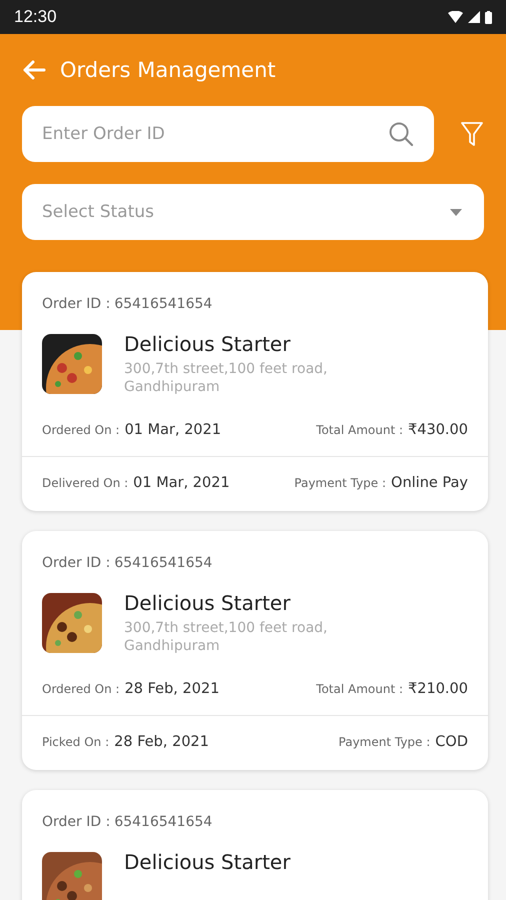 This screenshot has height=900, width=506. What do you see at coordinates (35, 17) in the screenshot?
I see `status-time: 12:30` at bounding box center [35, 17].